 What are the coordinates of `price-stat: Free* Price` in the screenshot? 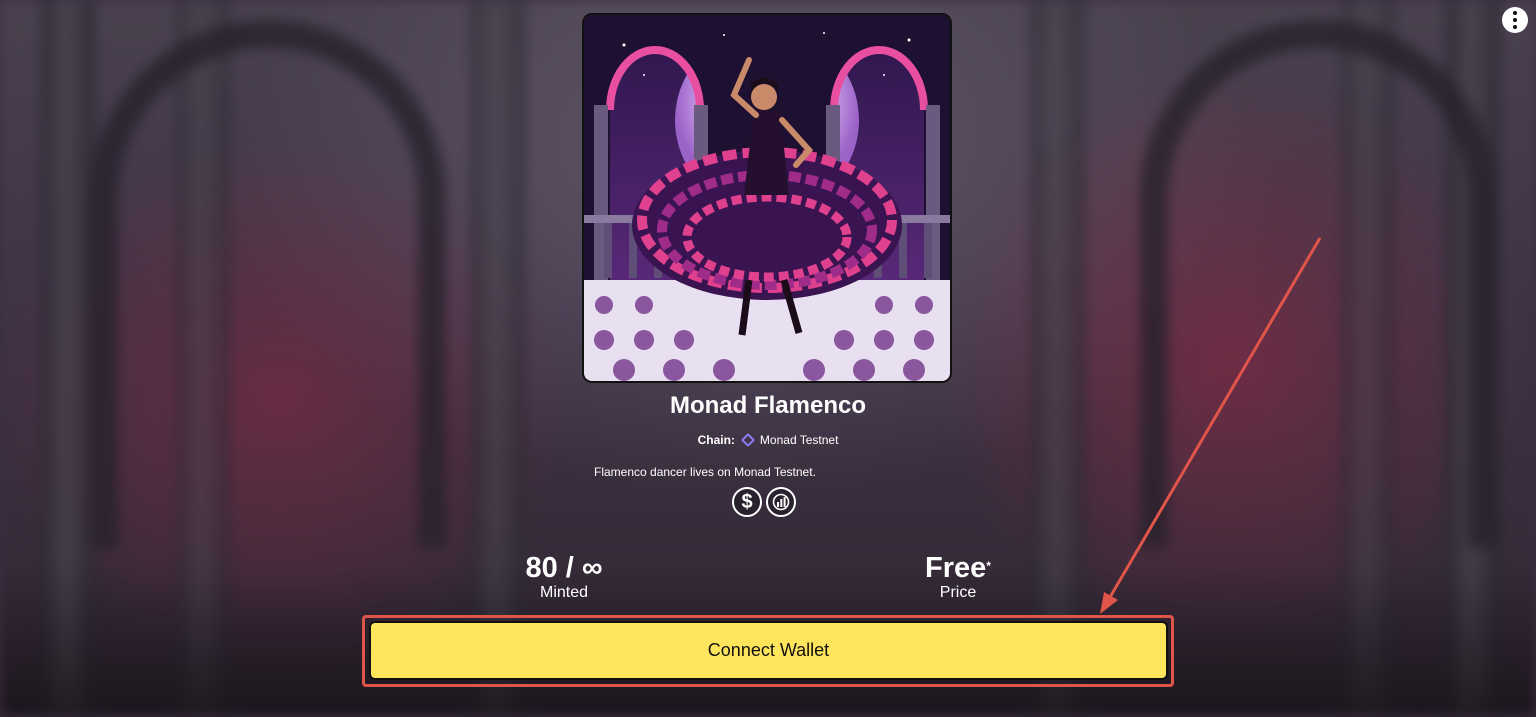 It's located at (958, 577).